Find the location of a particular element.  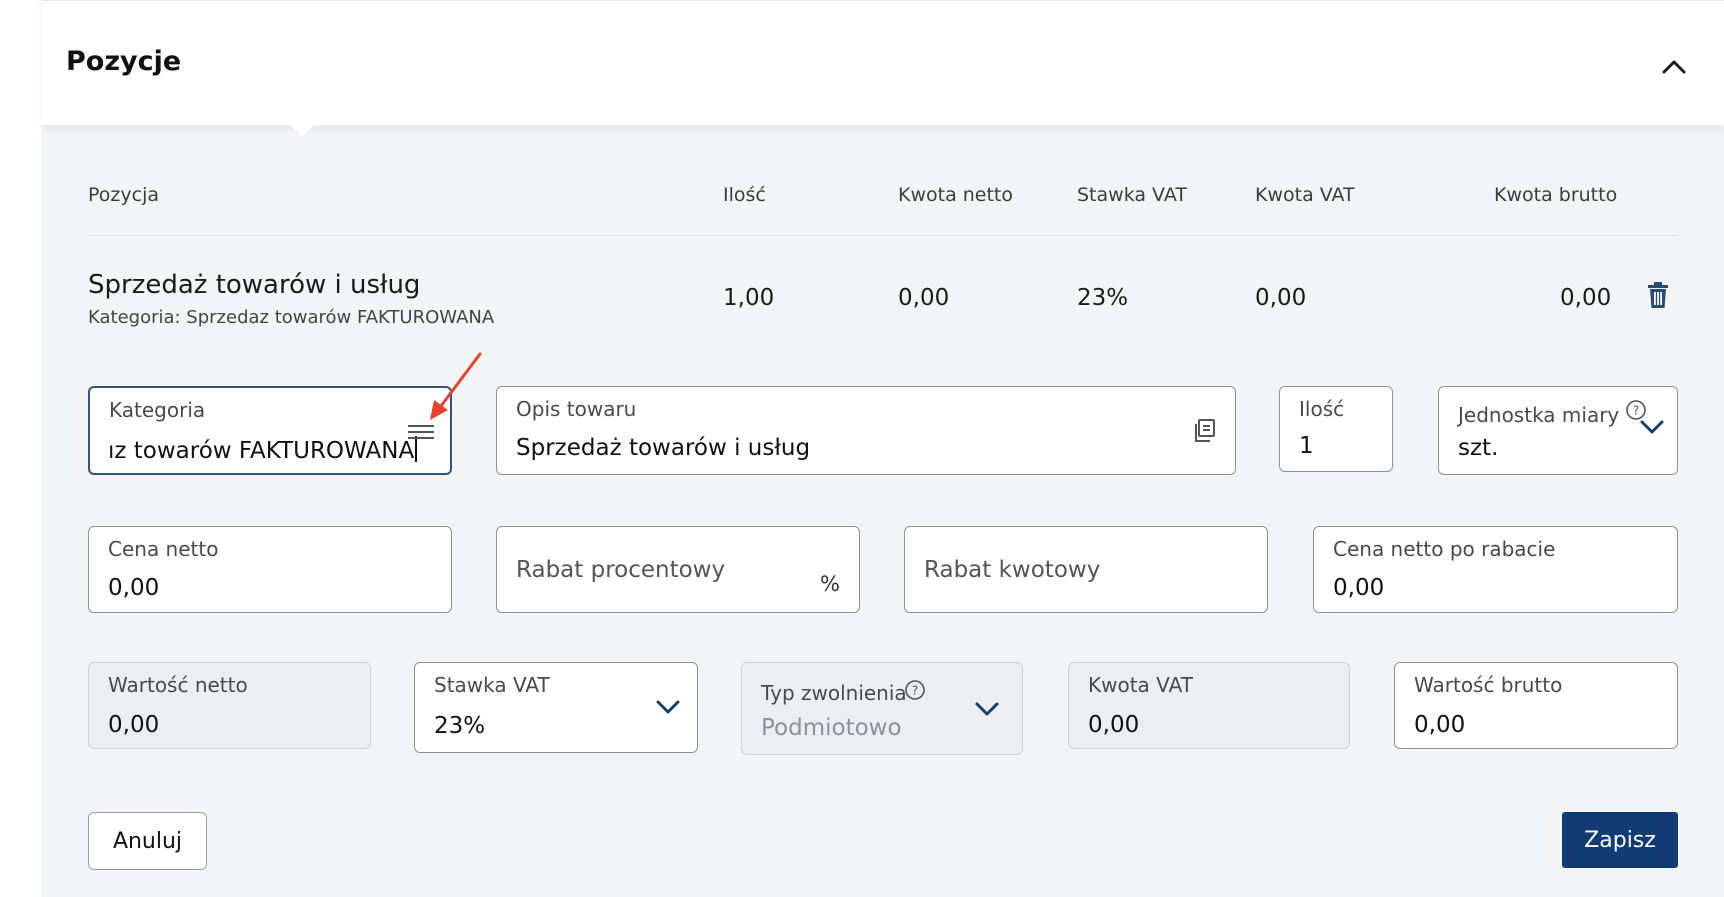

rabat-procentowy-field: Rabat procentowy % is located at coordinates (678, 569).